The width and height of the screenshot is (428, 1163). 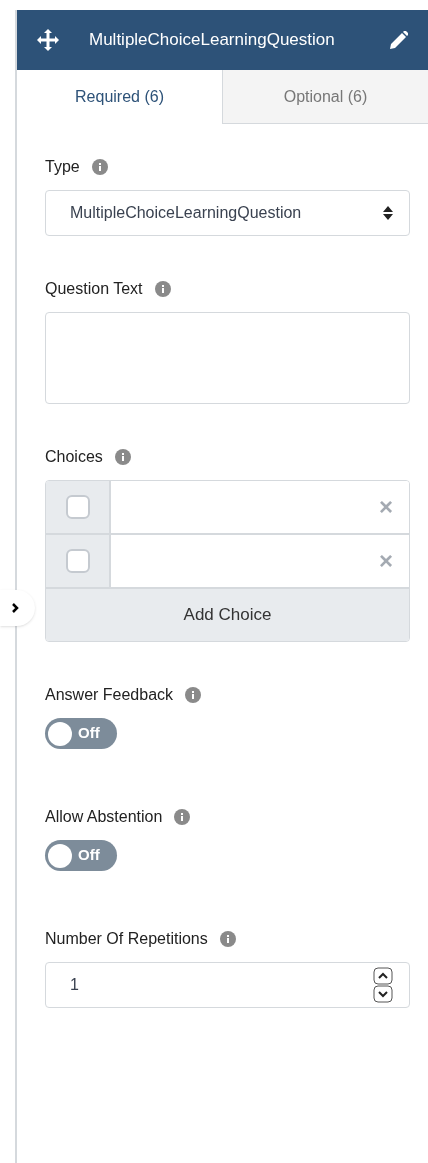 What do you see at coordinates (383, 985) in the screenshot?
I see `stepper-icon` at bounding box center [383, 985].